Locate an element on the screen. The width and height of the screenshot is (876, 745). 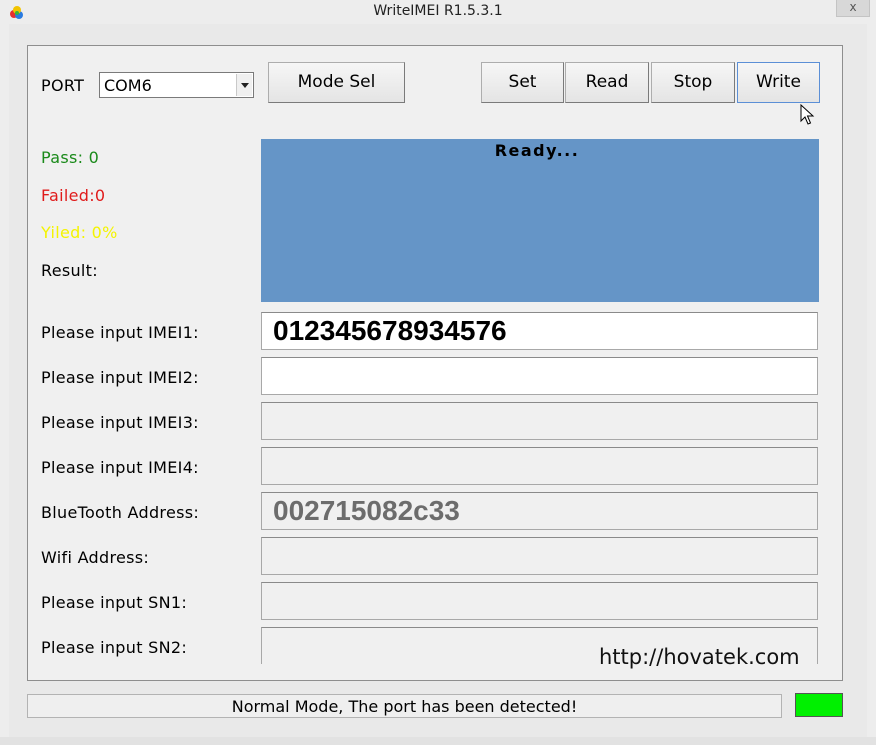
port-select-value: COM6 is located at coordinates (128, 85).